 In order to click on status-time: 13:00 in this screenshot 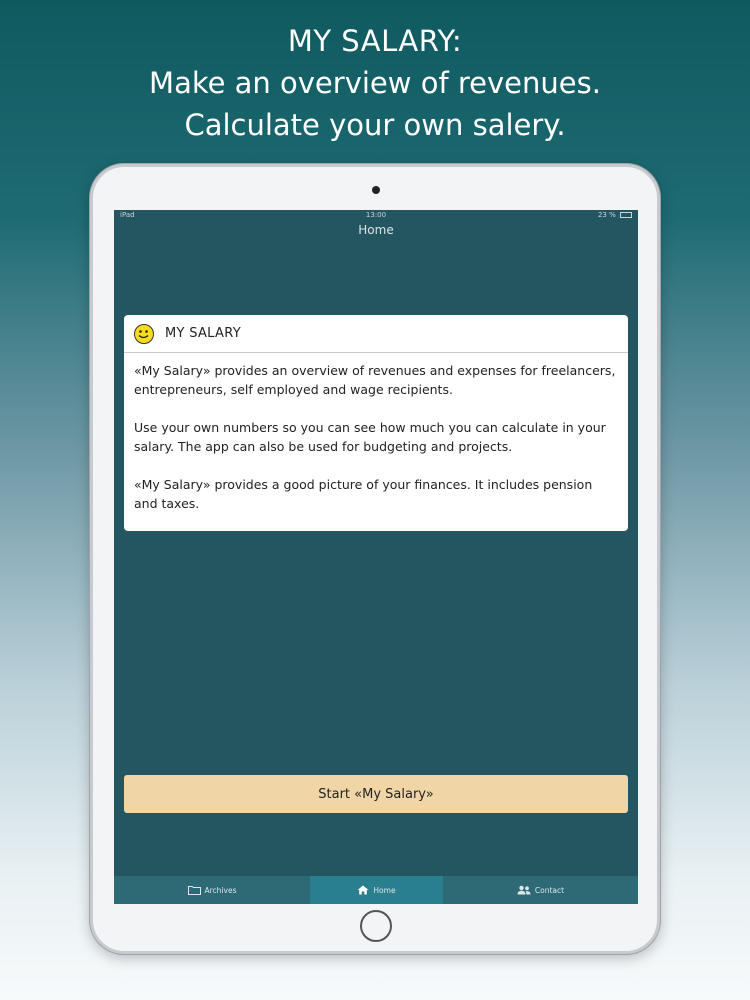, I will do `click(376, 215)`.